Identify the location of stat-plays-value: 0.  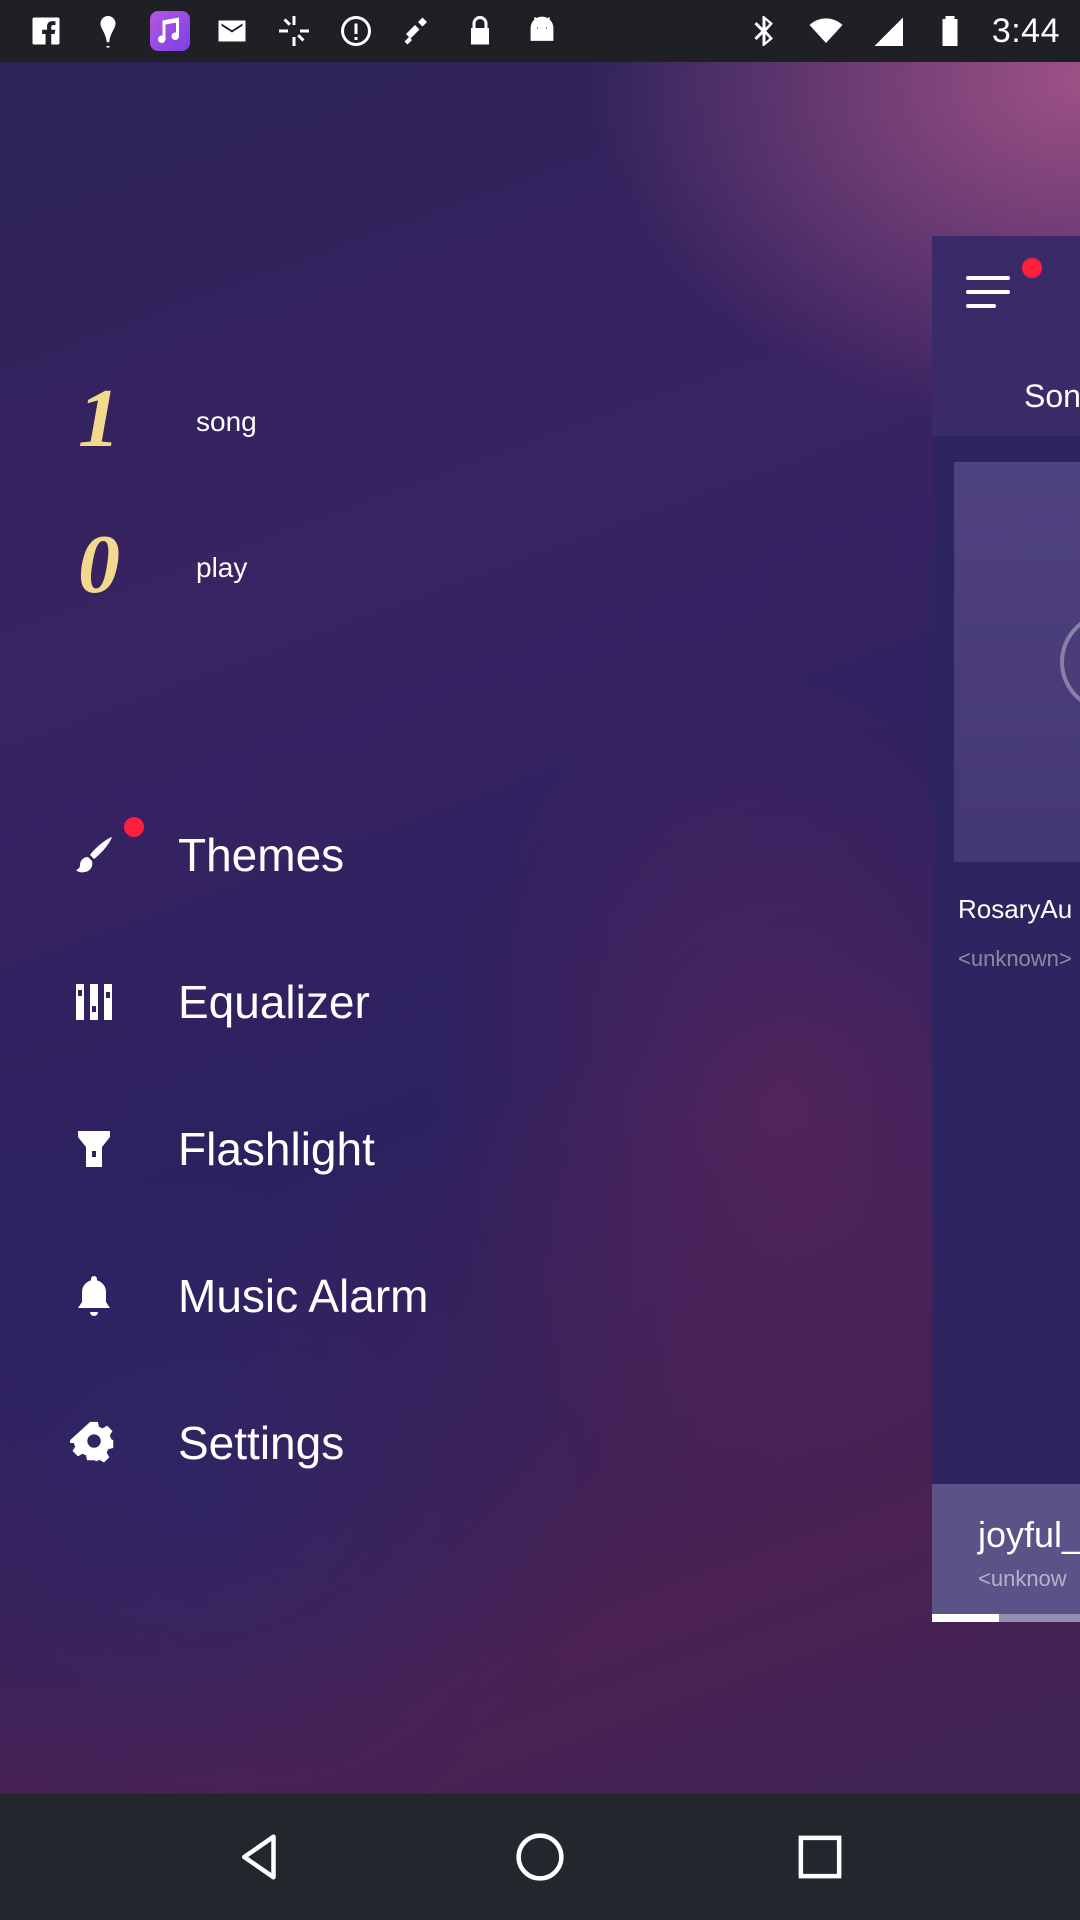
(99, 564).